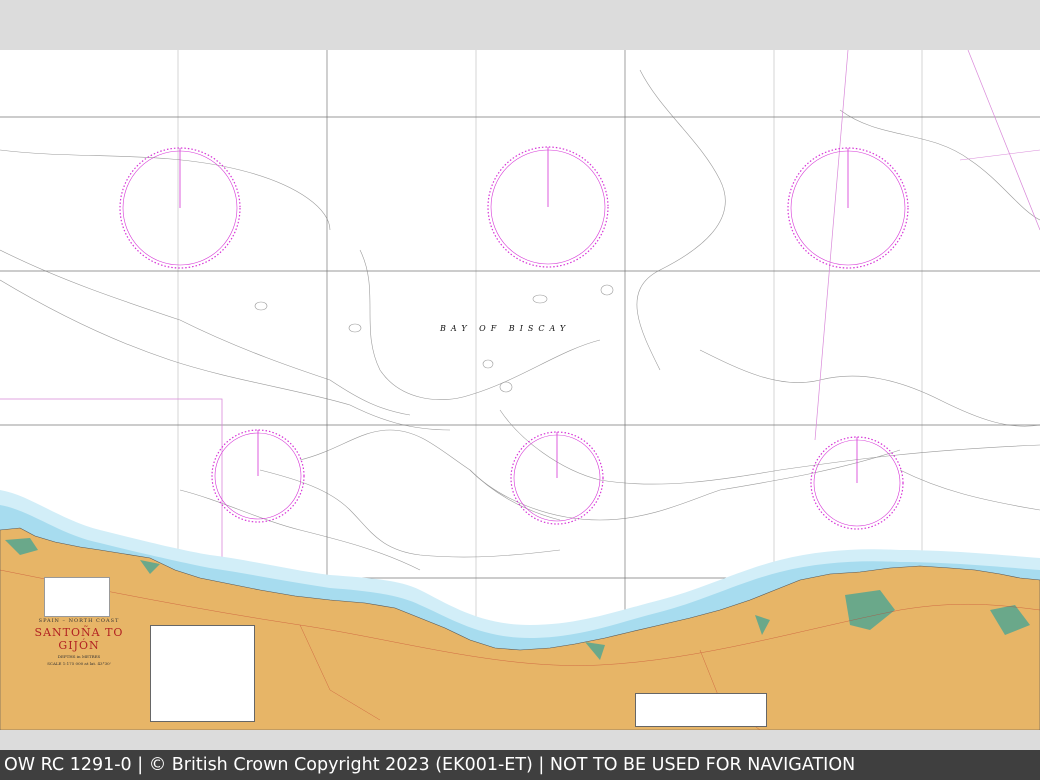 This screenshot has width=1040, height=780. Describe the element at coordinates (79, 639) in the screenshot. I see `chart-title: SANTOÑA TO GIJÓN` at that location.